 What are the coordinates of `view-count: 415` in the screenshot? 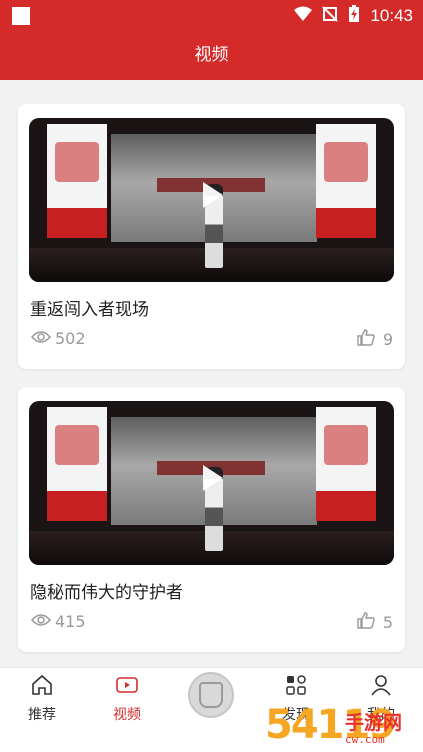 It's located at (58, 621).